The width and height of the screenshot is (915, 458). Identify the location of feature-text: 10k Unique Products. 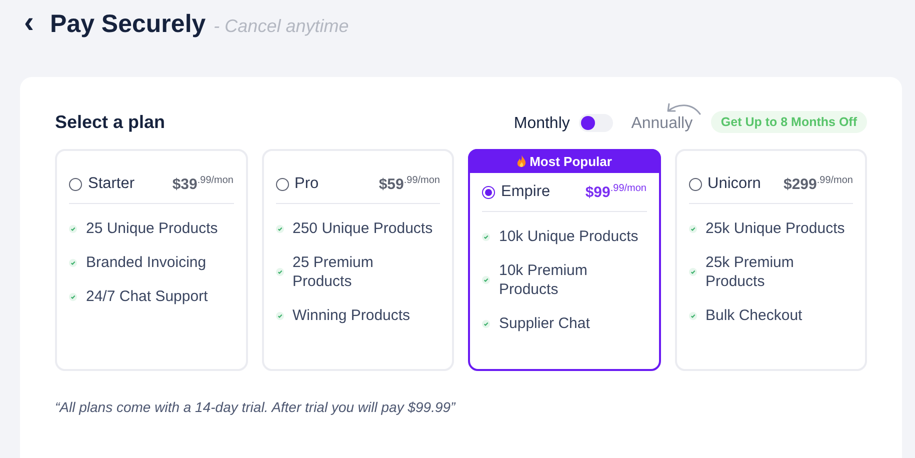
(568, 236).